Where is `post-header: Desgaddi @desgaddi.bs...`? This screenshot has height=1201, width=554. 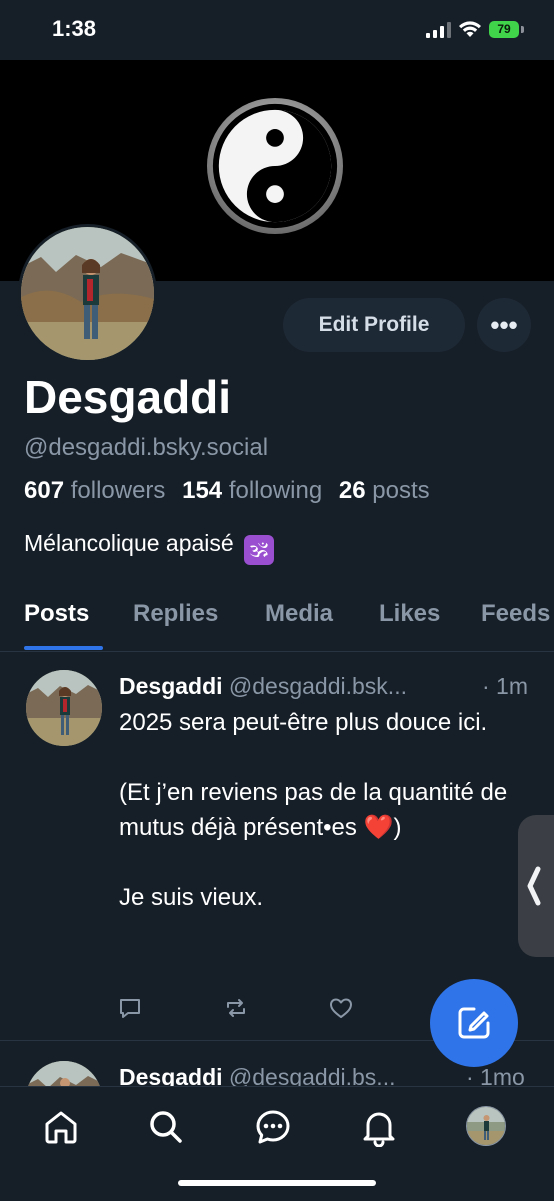
post-header: Desgaddi @desgaddi.bs... is located at coordinates (257, 1075).